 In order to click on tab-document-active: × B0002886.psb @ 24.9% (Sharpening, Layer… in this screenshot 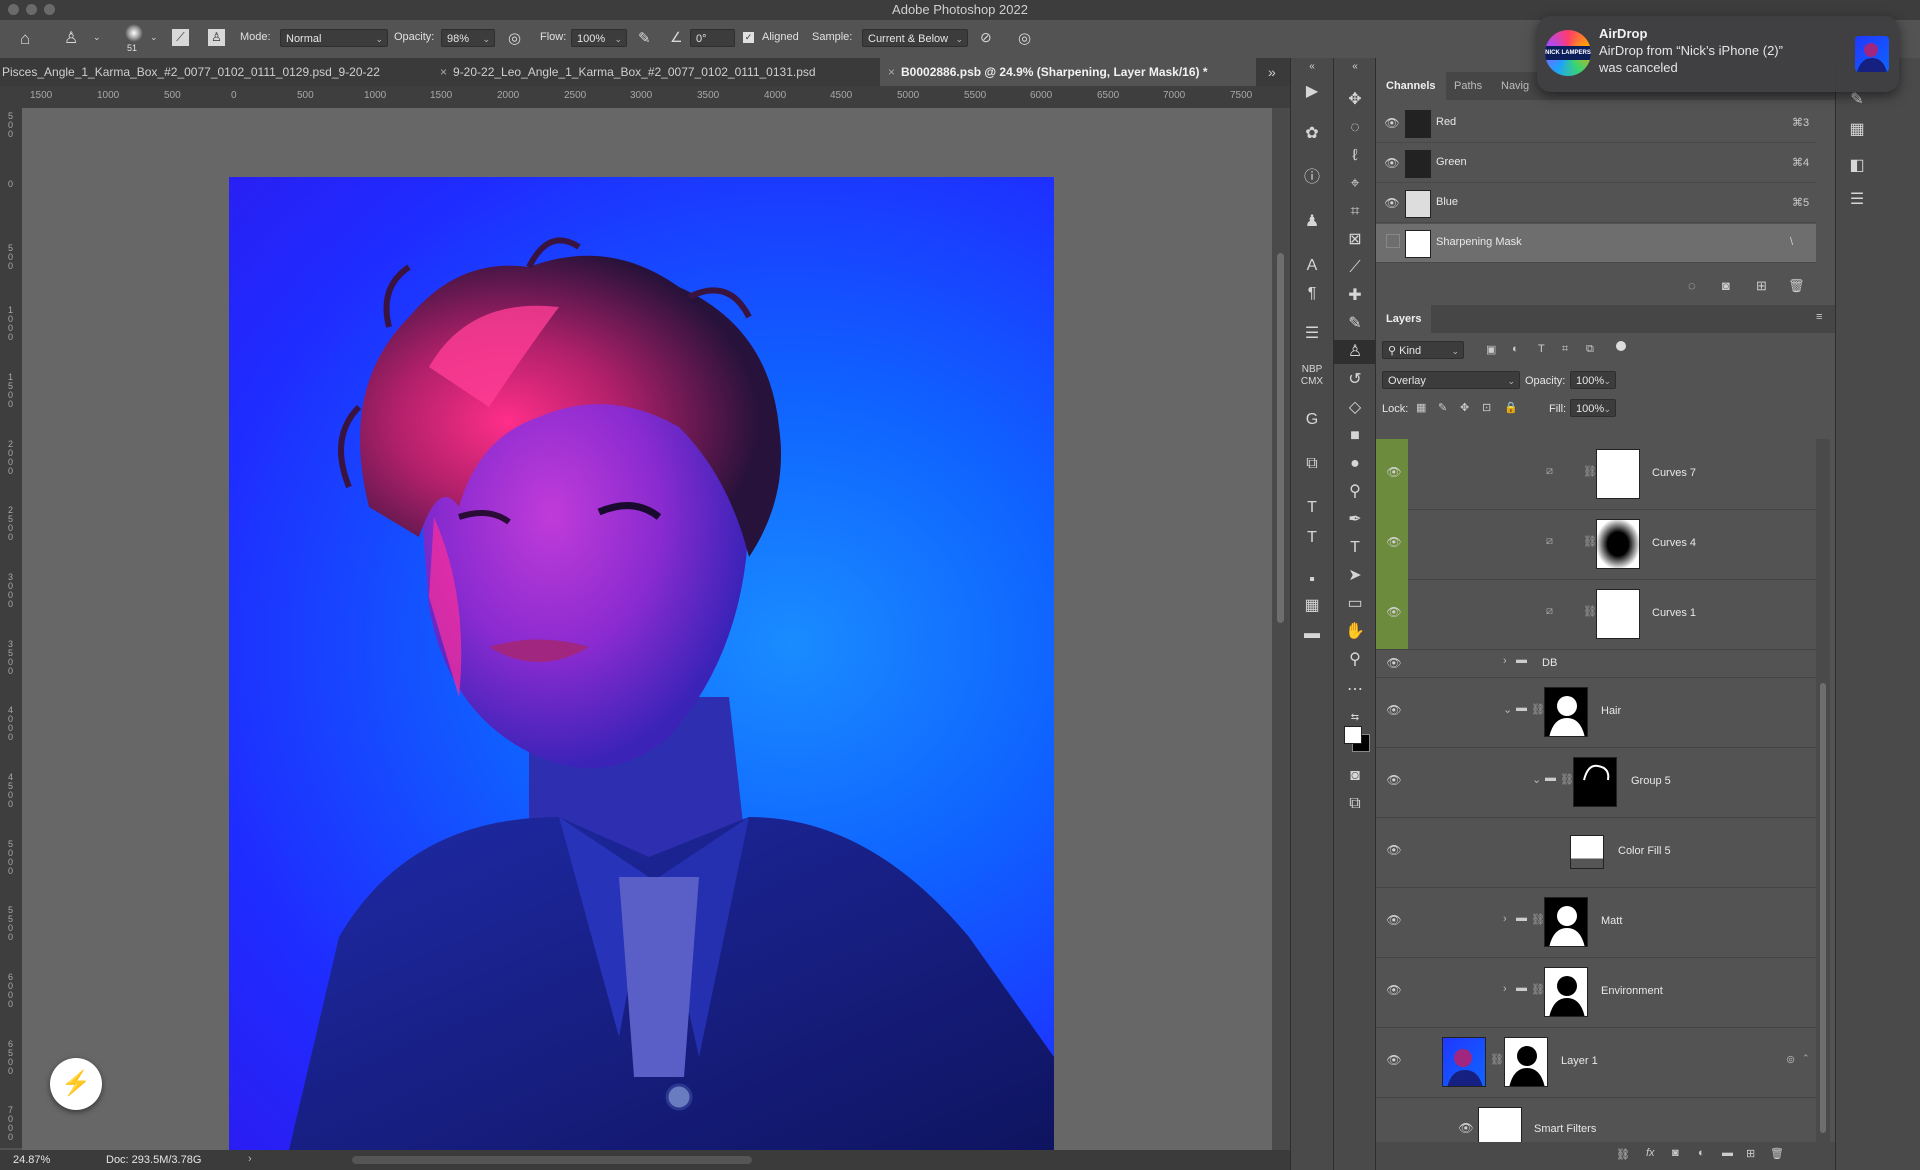, I will do `click(1068, 72)`.